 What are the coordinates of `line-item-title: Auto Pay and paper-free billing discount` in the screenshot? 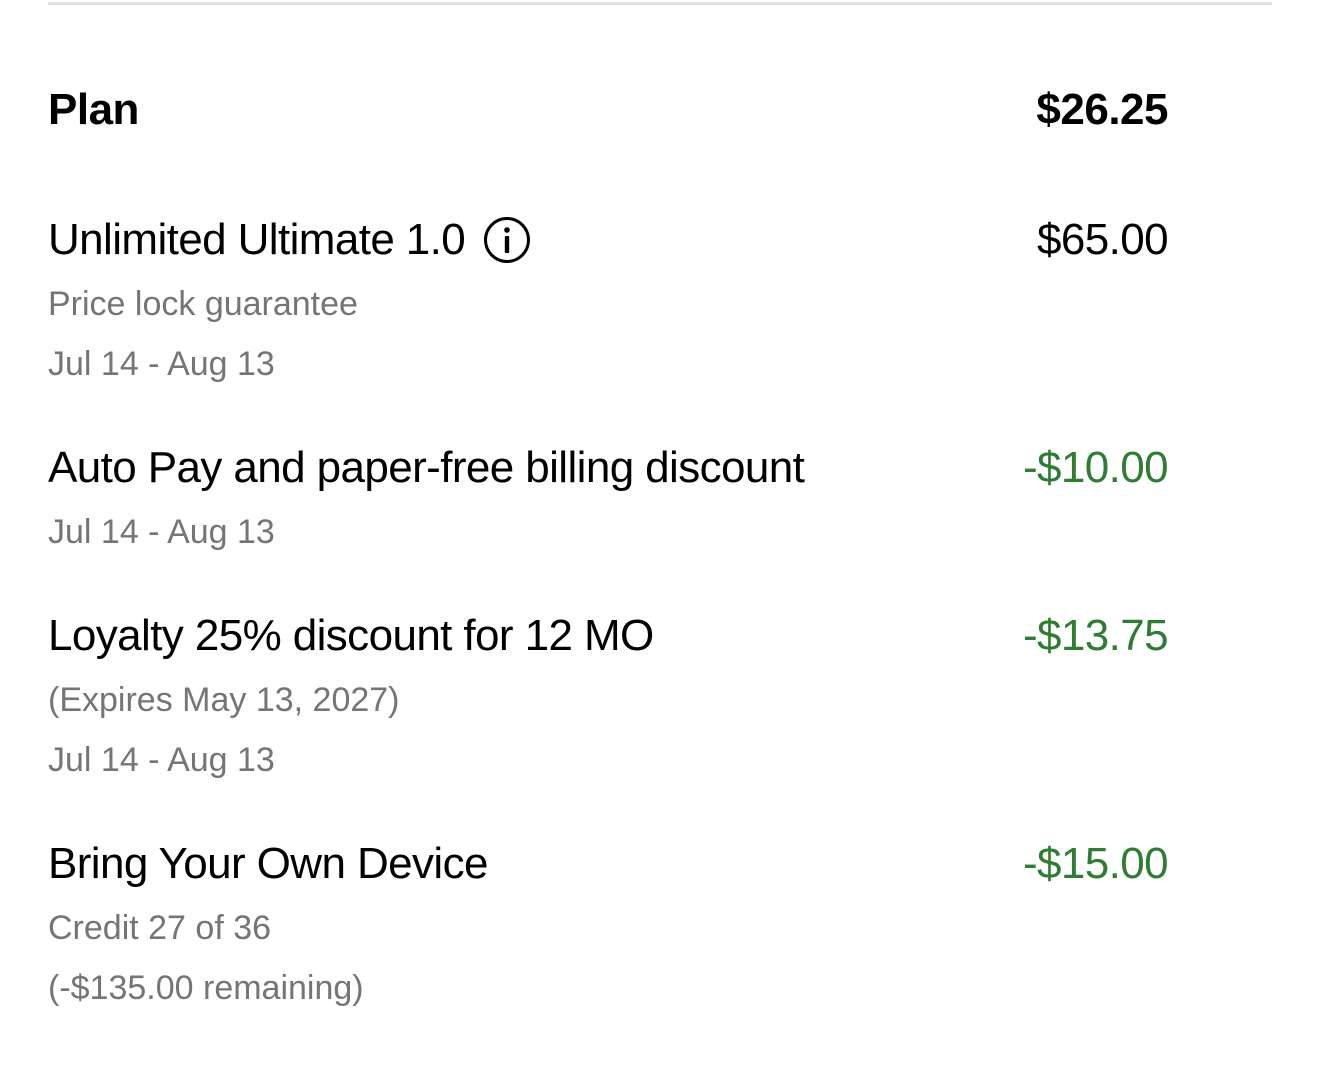 It's located at (426, 467).